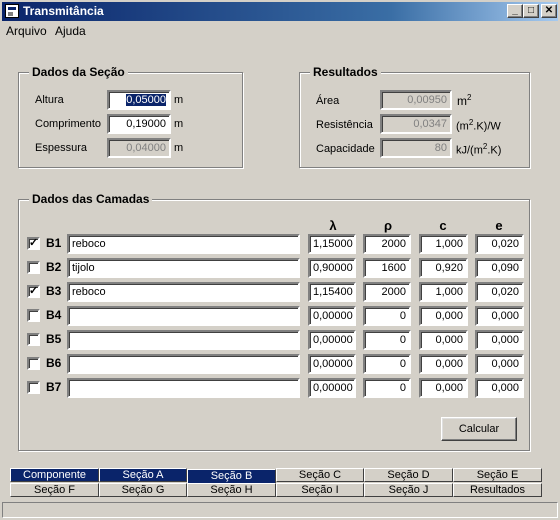  What do you see at coordinates (332, 292) in the screenshot?
I see `layer-lambda-input: 1,15400` at bounding box center [332, 292].